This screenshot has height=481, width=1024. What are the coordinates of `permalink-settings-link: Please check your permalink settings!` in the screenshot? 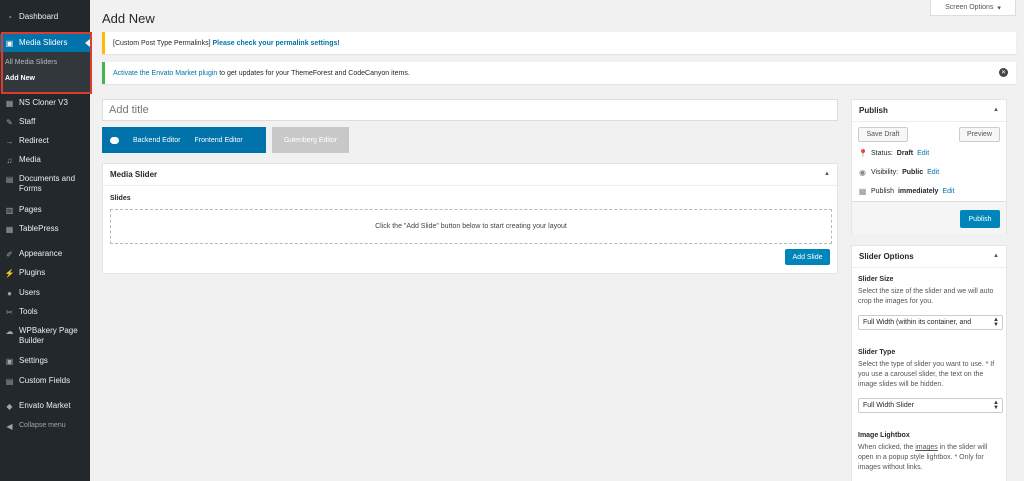 It's located at (275, 43).